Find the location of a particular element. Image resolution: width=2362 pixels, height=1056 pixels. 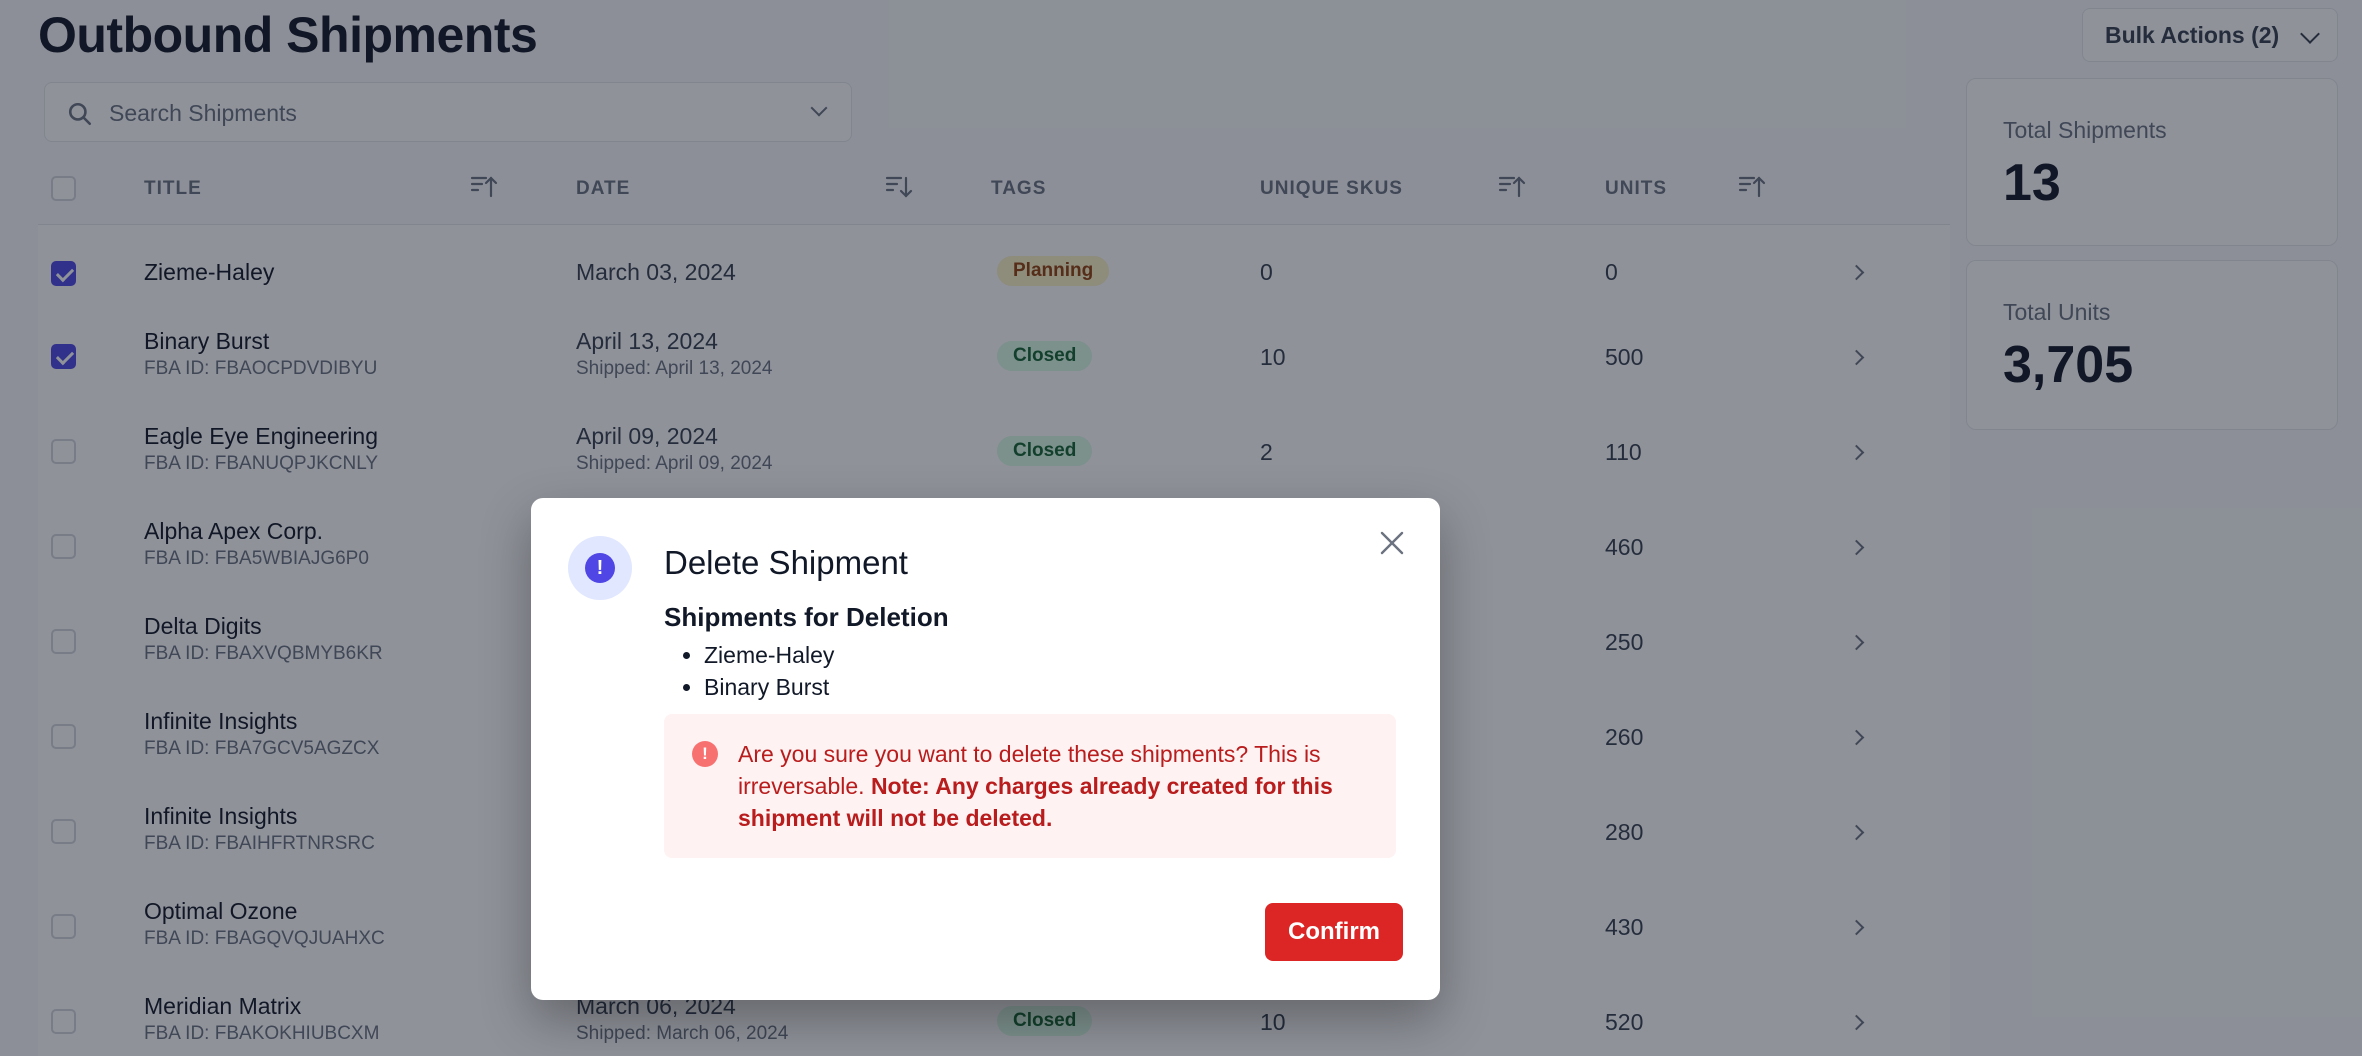

deletion-list: Zieme-Haley Binary Burst is located at coordinates (769, 671).